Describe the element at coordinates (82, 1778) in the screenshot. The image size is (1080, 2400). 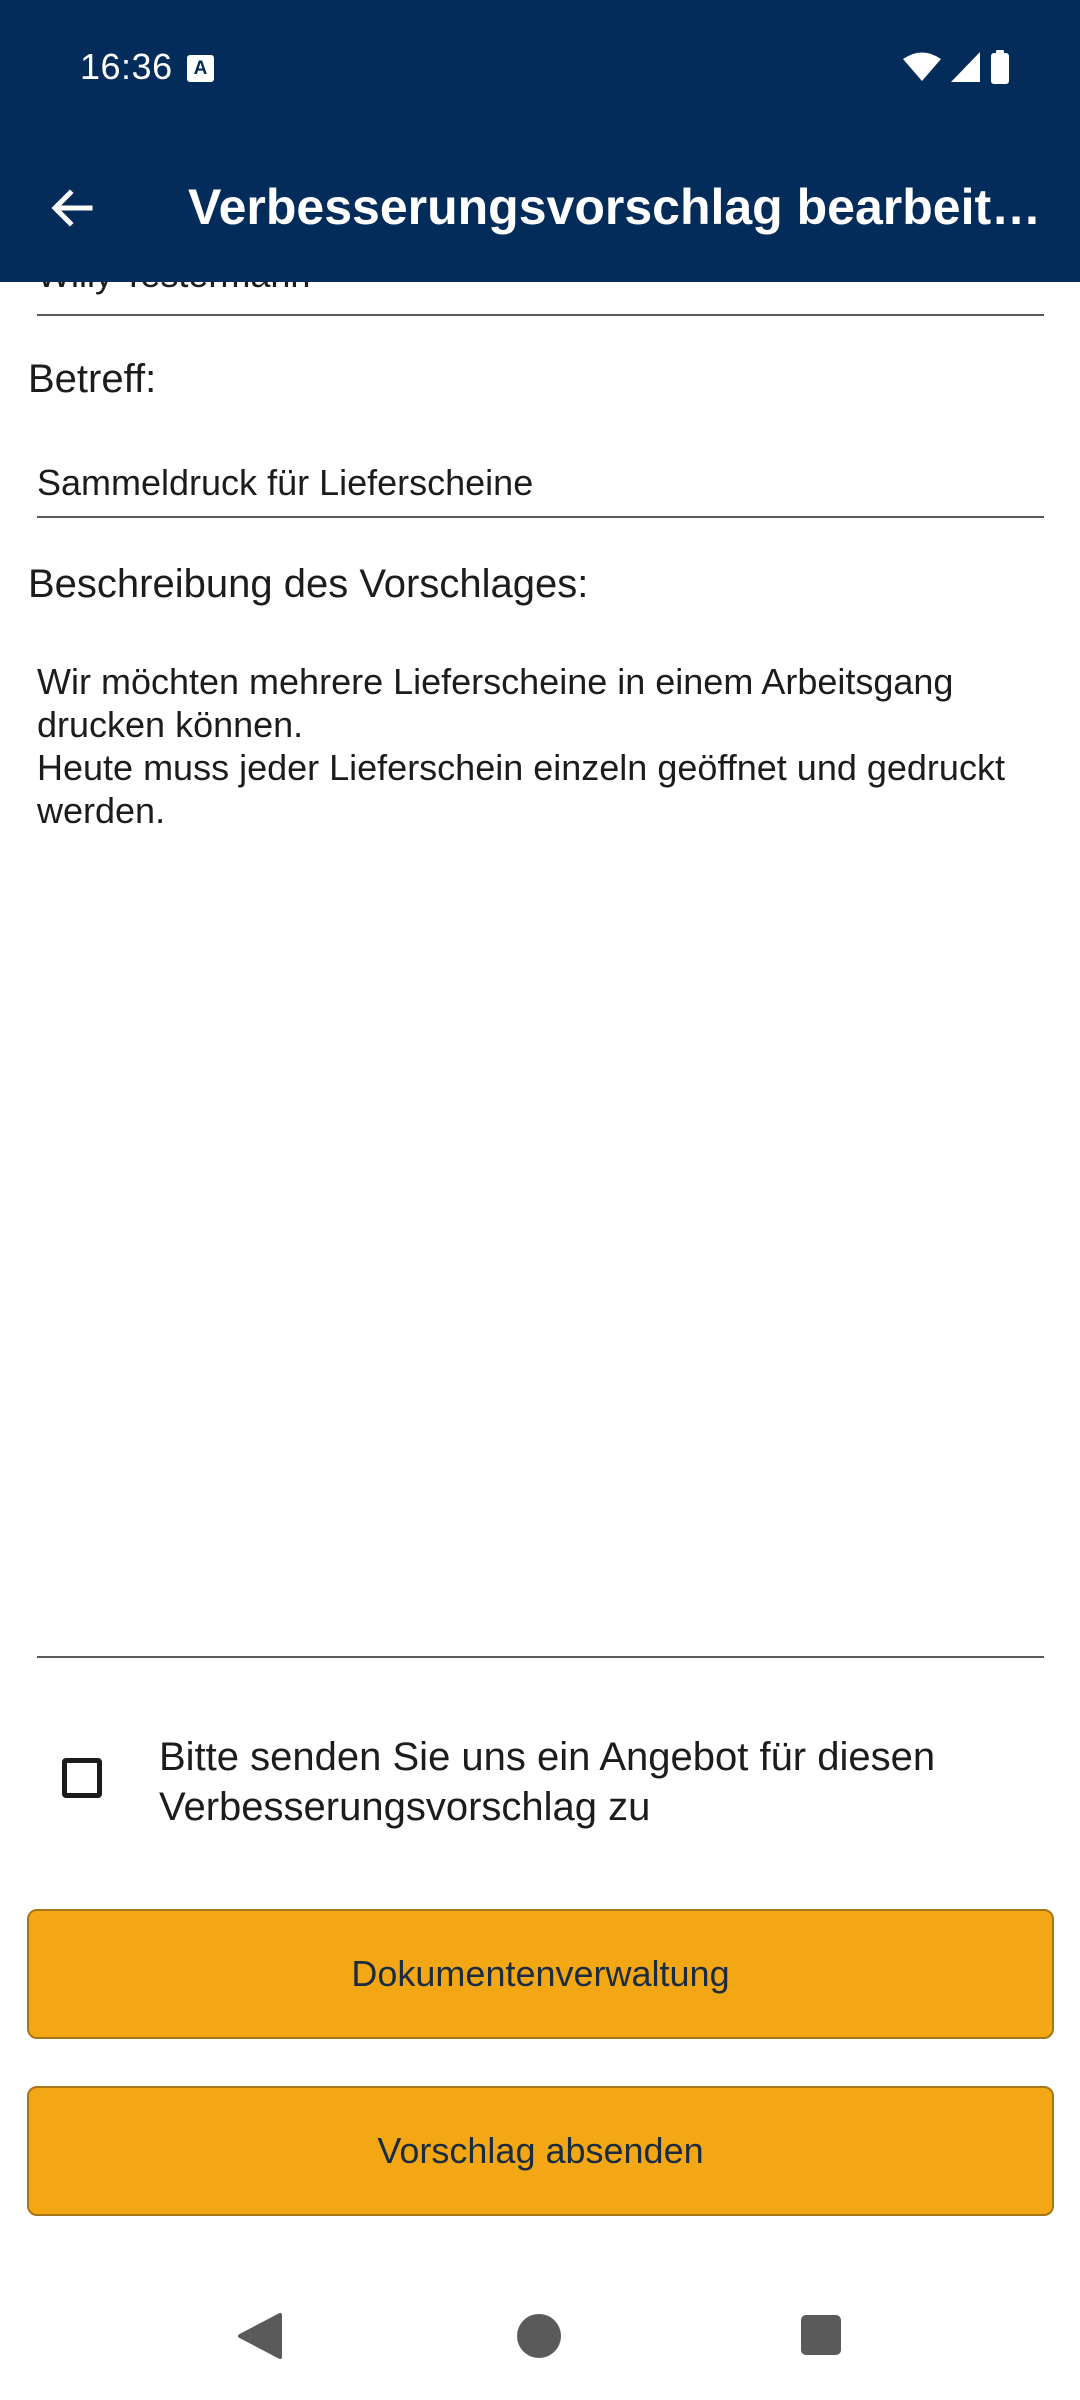
I see `offer-checkbox` at that location.